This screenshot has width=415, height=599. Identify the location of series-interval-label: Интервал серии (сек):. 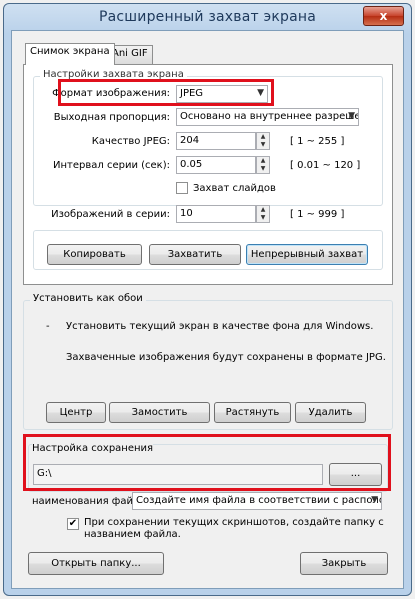
(111, 165).